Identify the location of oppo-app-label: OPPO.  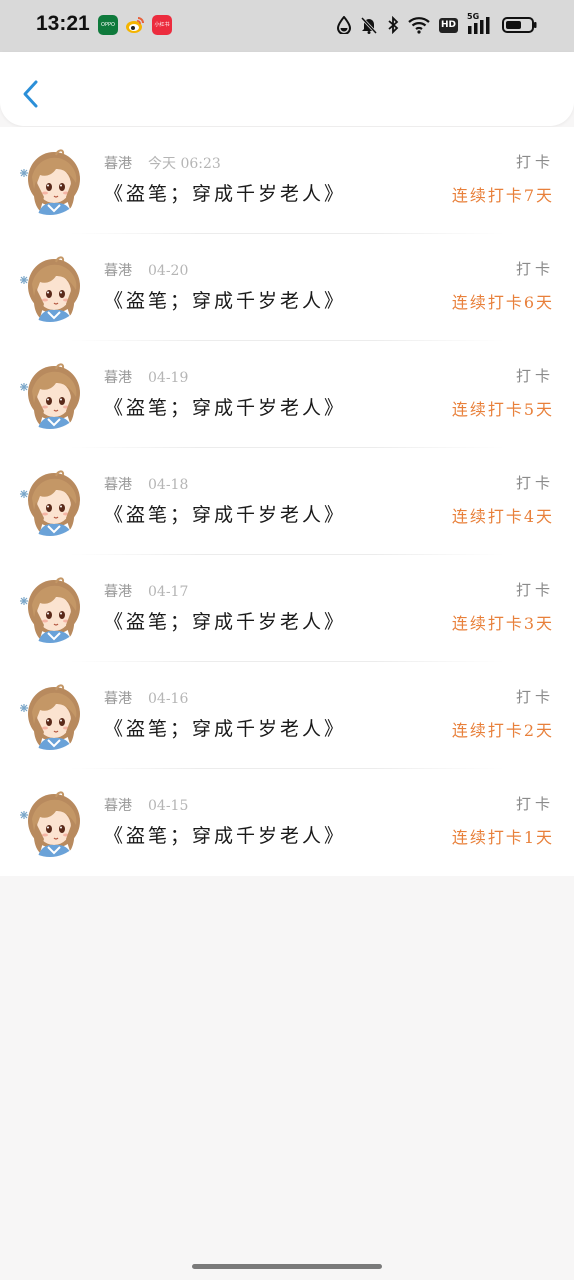
(108, 25).